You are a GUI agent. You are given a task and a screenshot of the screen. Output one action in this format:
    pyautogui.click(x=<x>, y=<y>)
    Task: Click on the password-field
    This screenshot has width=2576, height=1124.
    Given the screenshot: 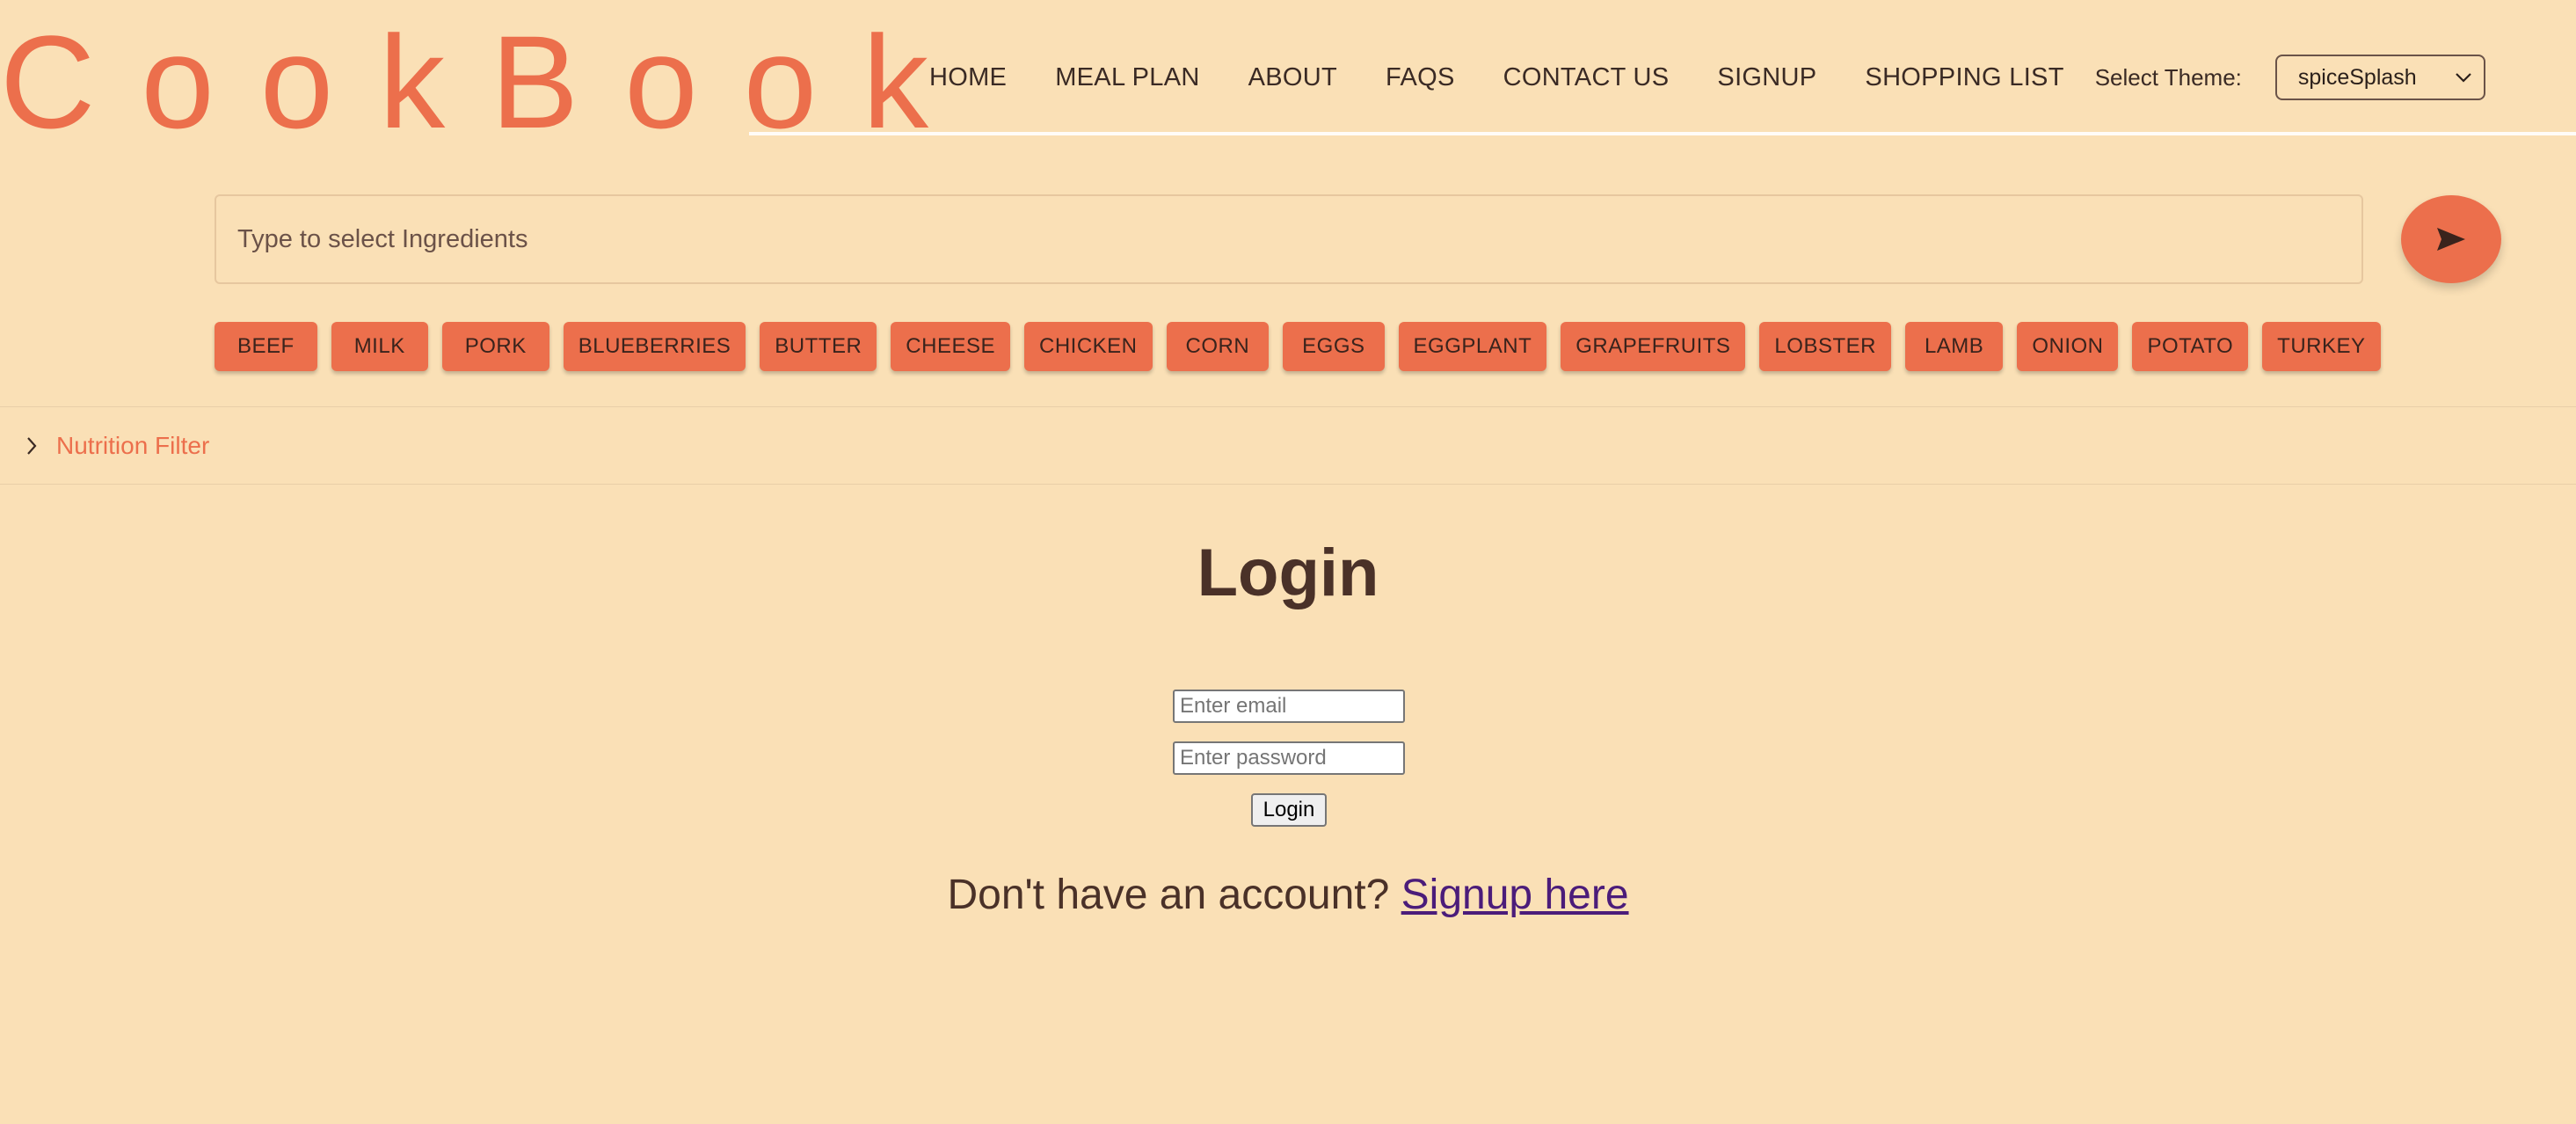 What is the action you would take?
    pyautogui.click(x=1289, y=758)
    